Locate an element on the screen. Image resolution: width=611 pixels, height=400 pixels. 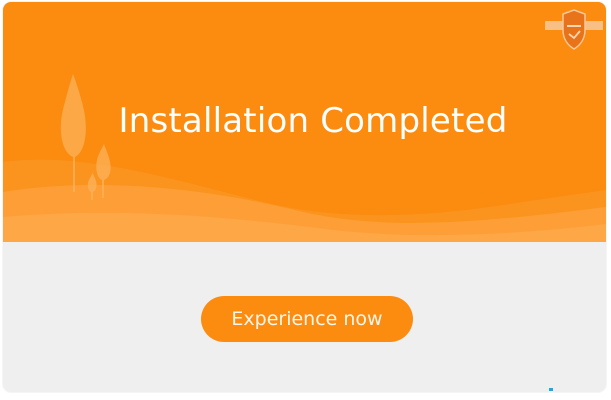
experience-now-button: Experience now is located at coordinates (307, 319).